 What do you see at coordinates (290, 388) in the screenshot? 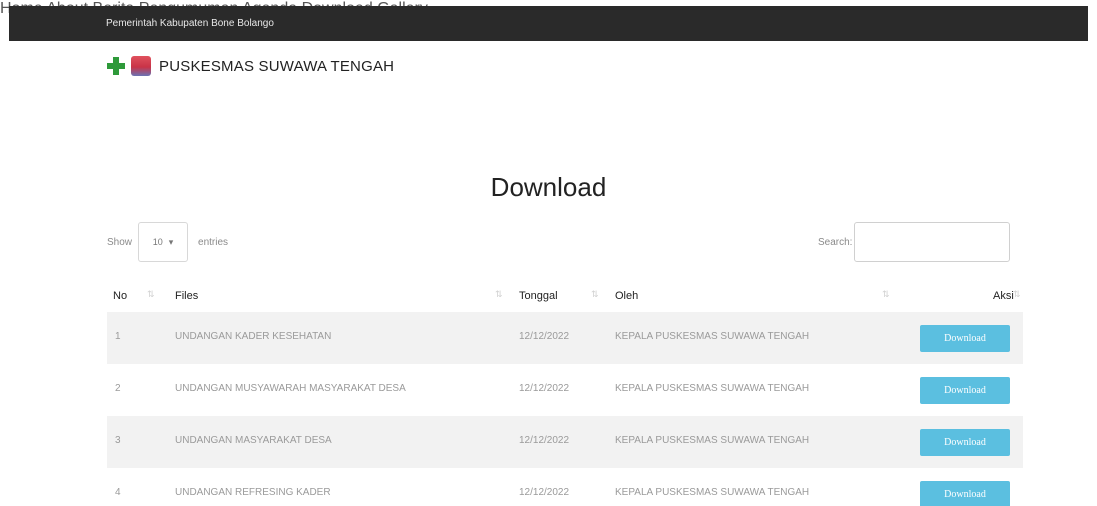
I see `cell-file: UNDANGAN MUSYAWARAH MASYARAKAT DESA` at bounding box center [290, 388].